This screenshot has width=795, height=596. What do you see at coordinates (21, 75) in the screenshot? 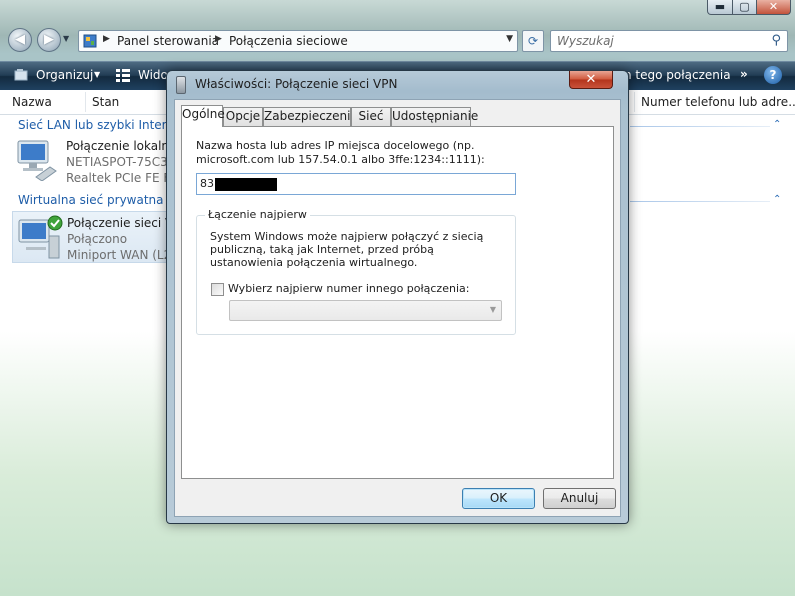
I see `organize-icon` at bounding box center [21, 75].